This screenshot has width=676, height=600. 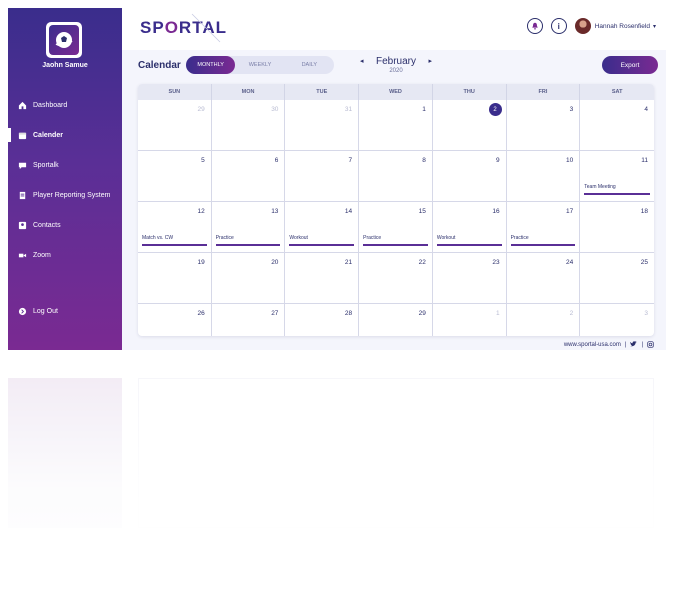 I want to click on calendar-day-cell: 4, so click(x=617, y=125).